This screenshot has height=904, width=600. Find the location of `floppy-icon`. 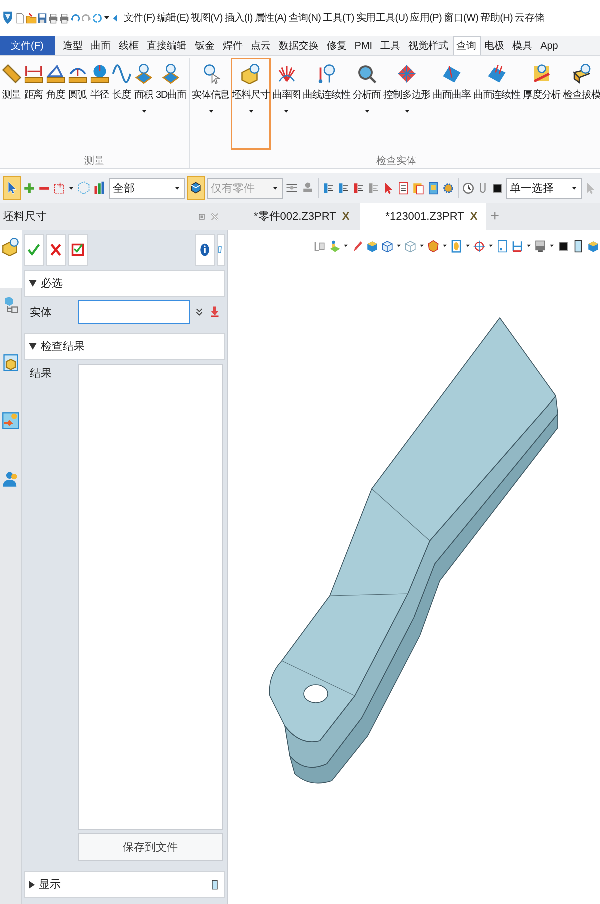

floppy-icon is located at coordinates (42, 18).